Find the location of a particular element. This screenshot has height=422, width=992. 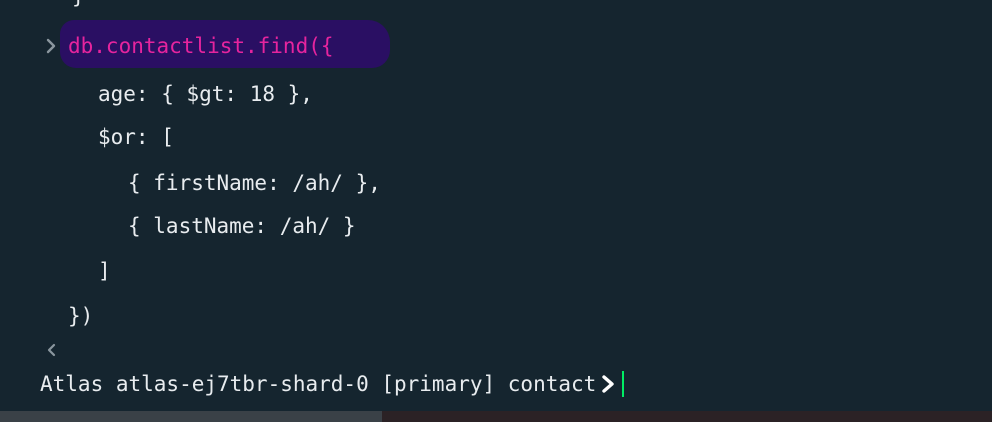

command-line-lastname: { lastName: /ah/ } is located at coordinates (242, 226).